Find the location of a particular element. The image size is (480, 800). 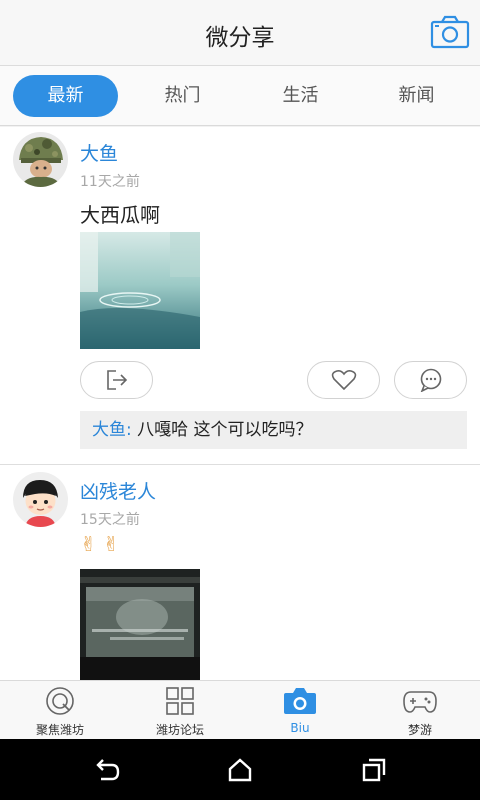

water-drop-photo is located at coordinates (140, 290).